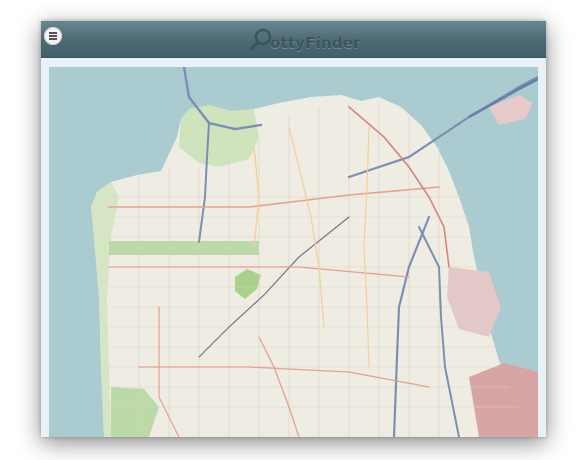 The width and height of the screenshot is (586, 460). I want to click on golden-gate-park, so click(184, 248).